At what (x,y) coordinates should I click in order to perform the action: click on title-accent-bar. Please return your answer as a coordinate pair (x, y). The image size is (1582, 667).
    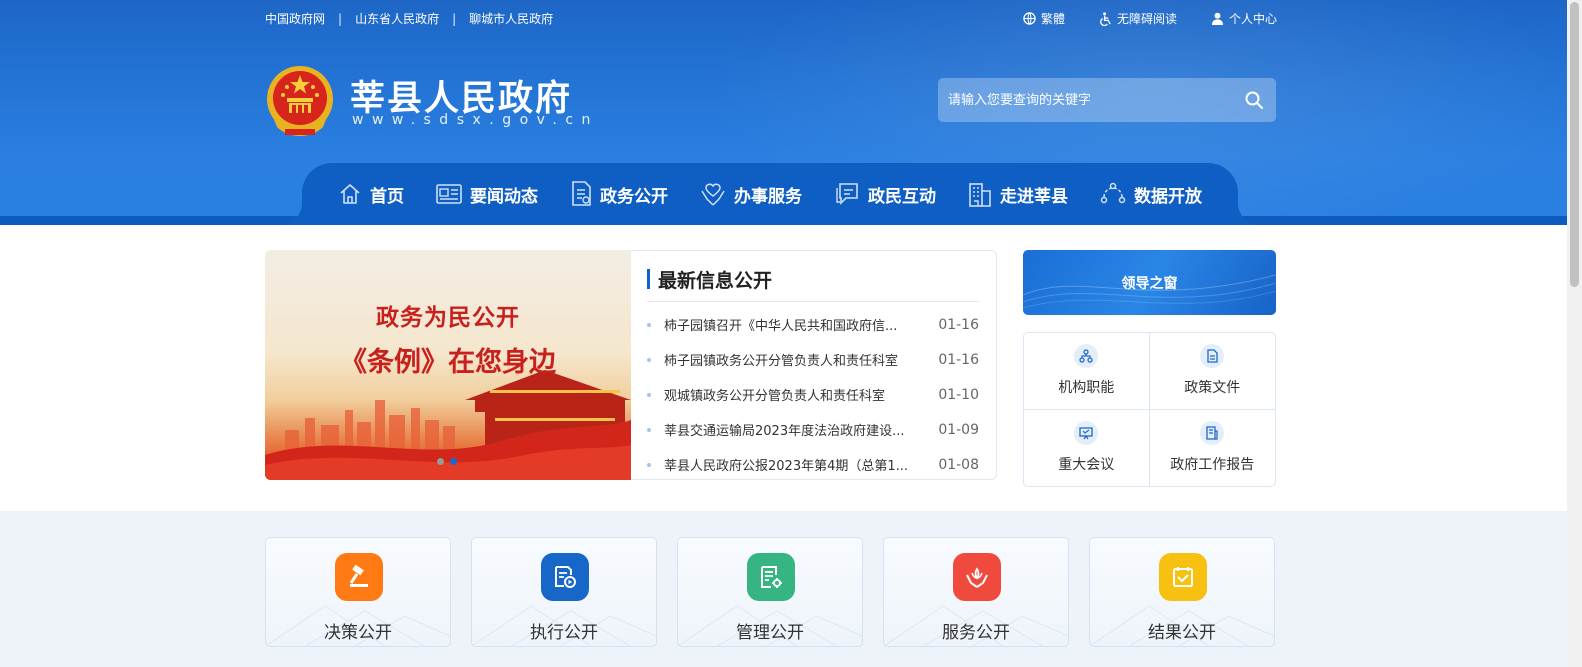
    Looking at the image, I should click on (648, 279).